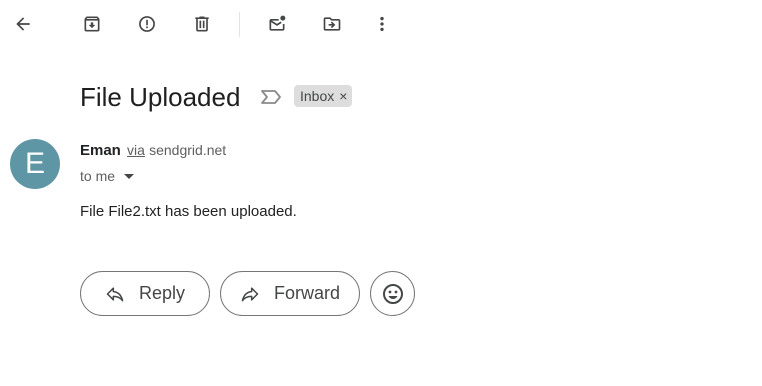  I want to click on archive-icon, so click(92, 24).